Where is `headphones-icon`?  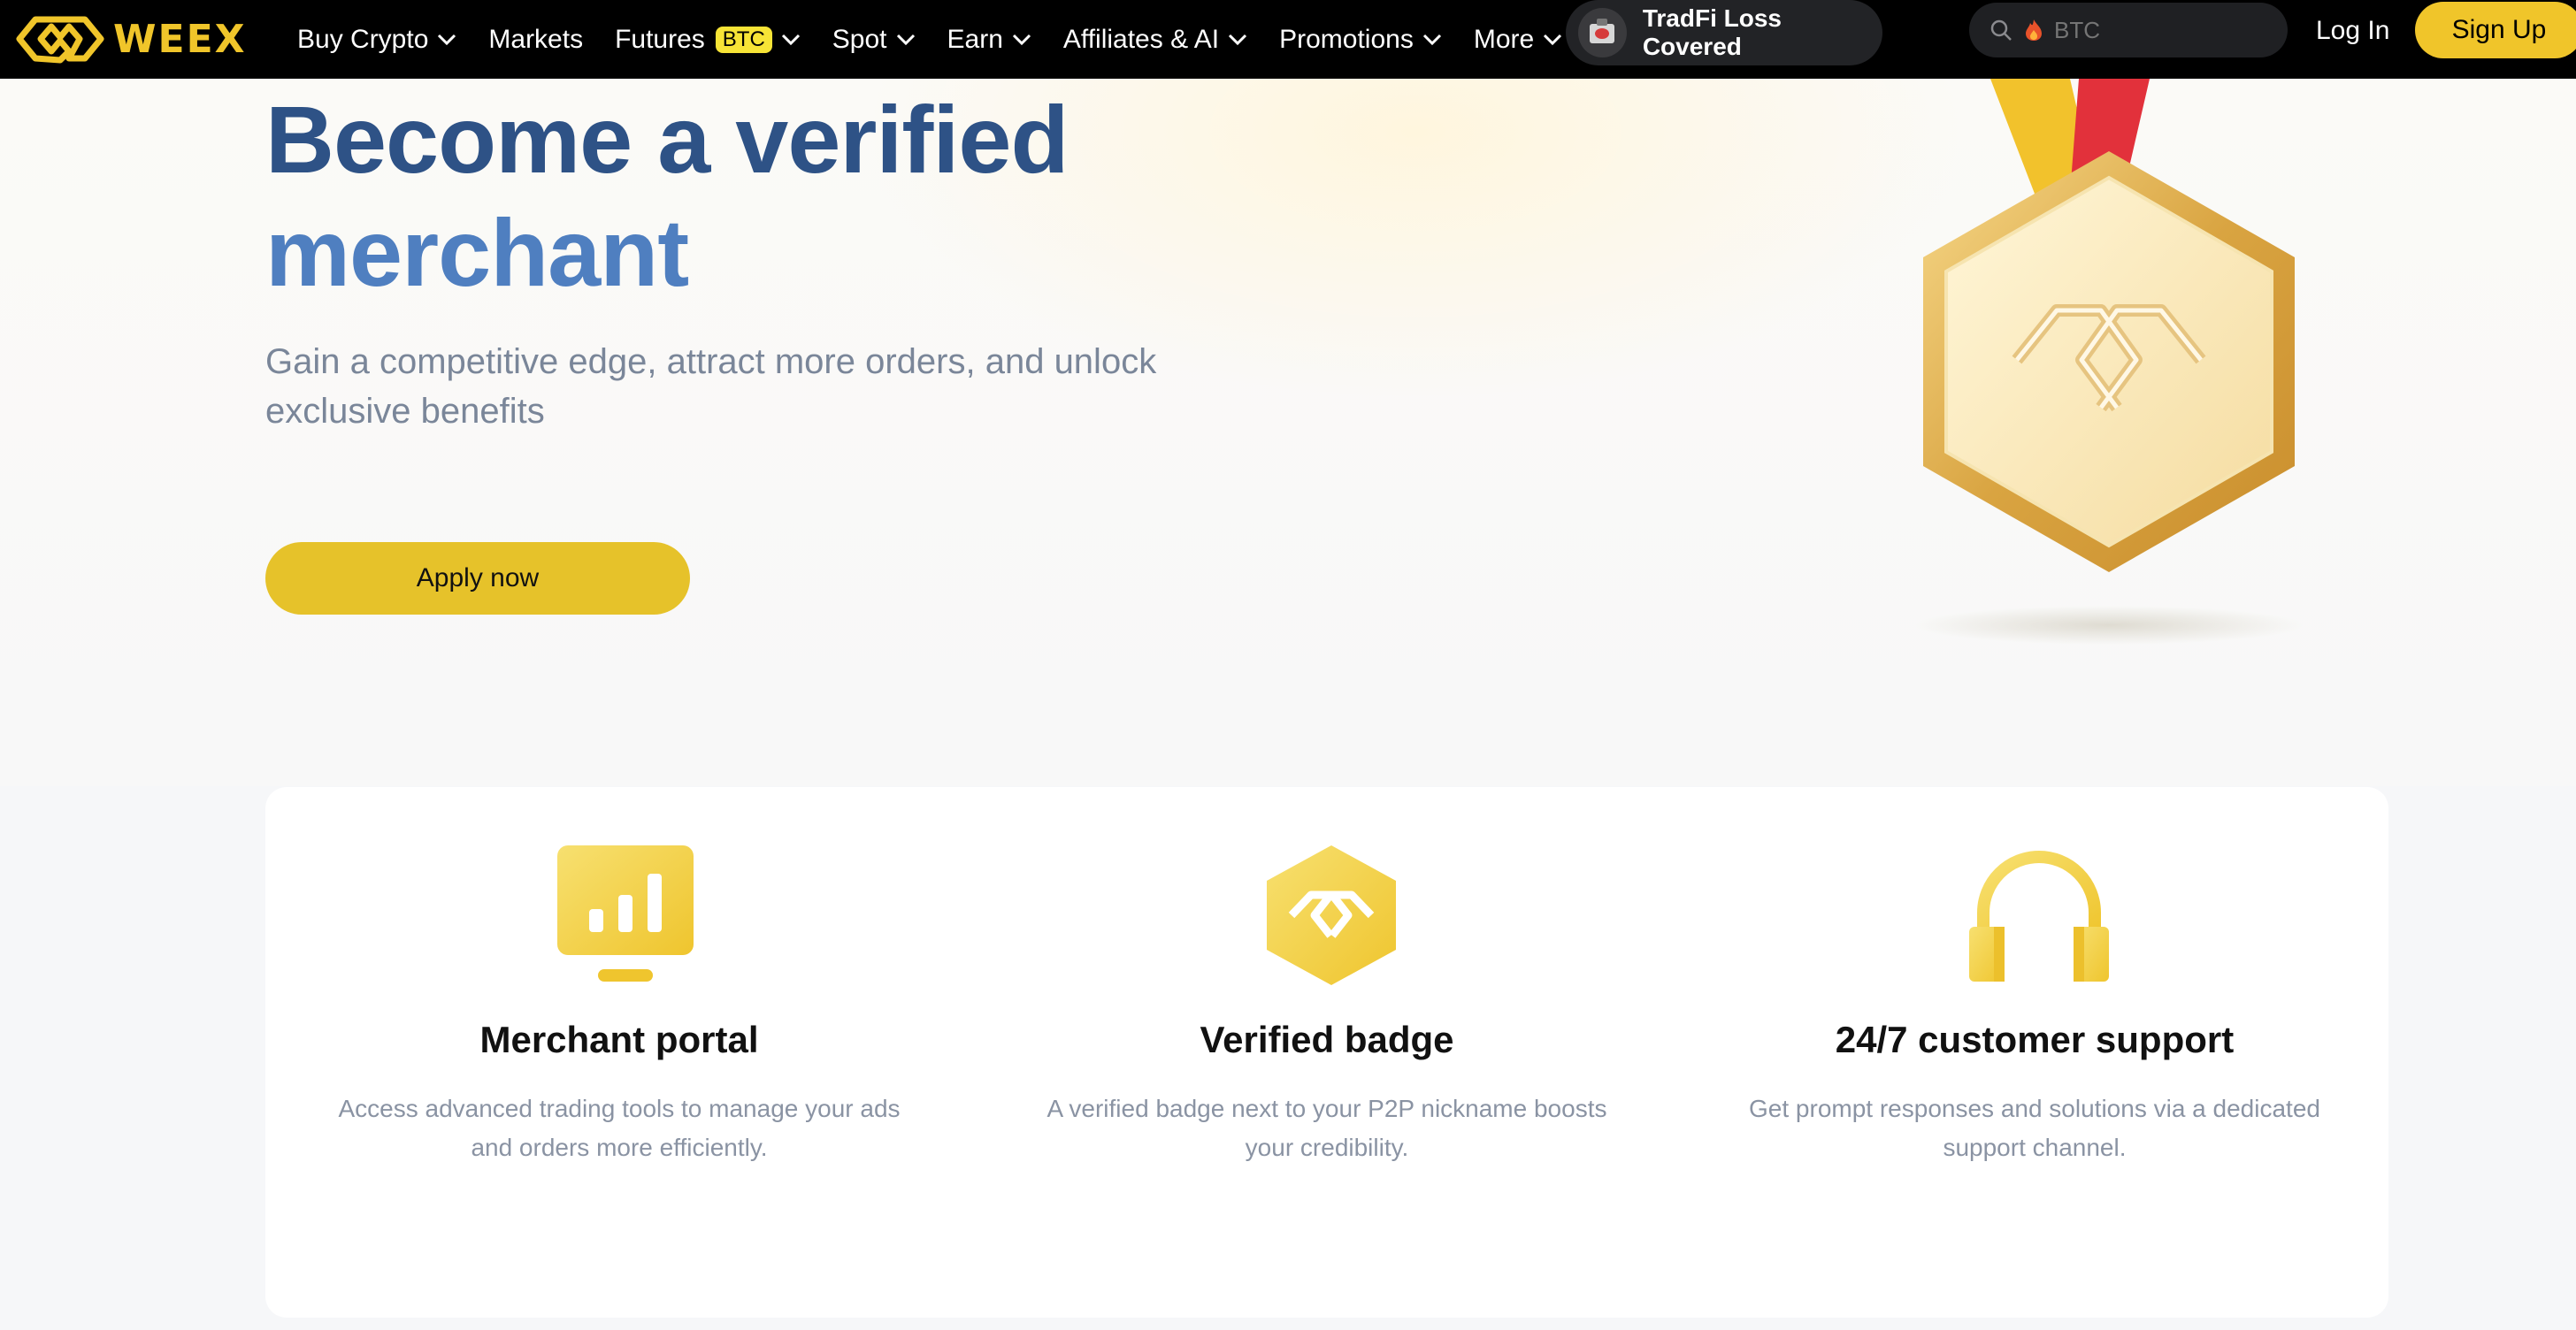
headphones-icon is located at coordinates (2039, 916).